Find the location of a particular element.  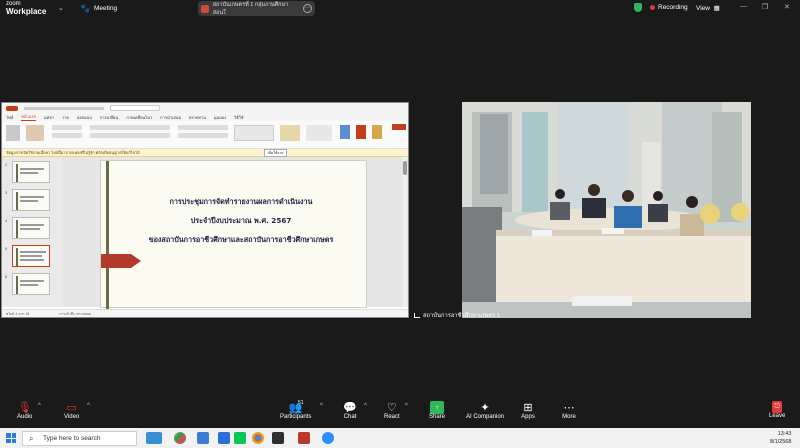

meeting-tab: 🐾 Meeting is located at coordinates (98, 8).